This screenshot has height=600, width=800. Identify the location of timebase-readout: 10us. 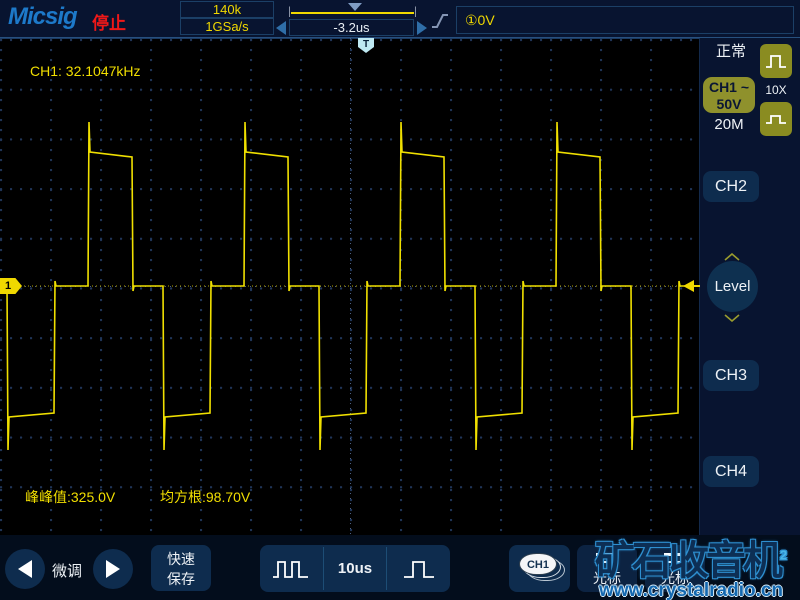
(355, 568).